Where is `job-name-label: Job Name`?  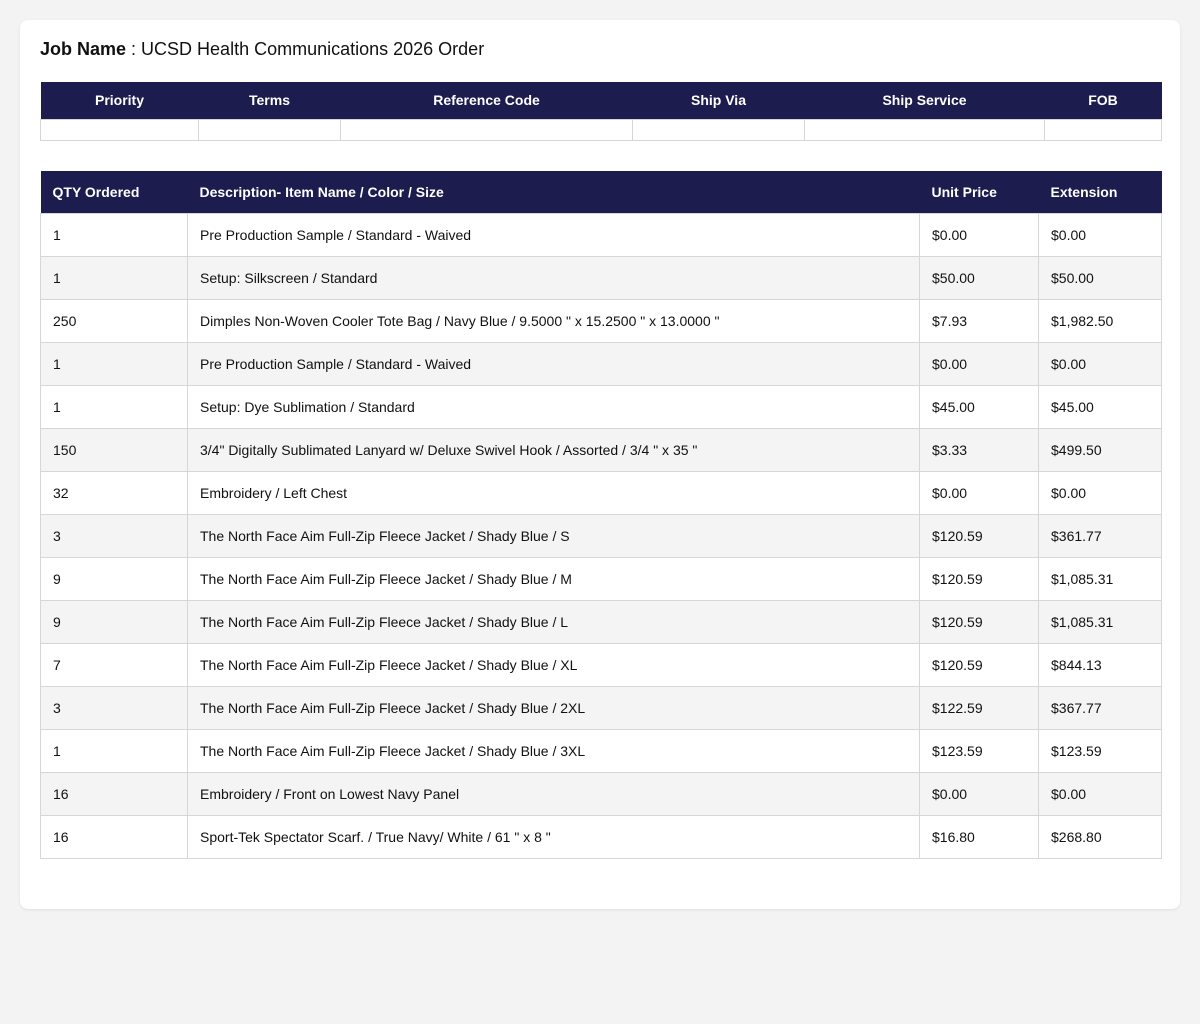 job-name-label: Job Name is located at coordinates (83, 49).